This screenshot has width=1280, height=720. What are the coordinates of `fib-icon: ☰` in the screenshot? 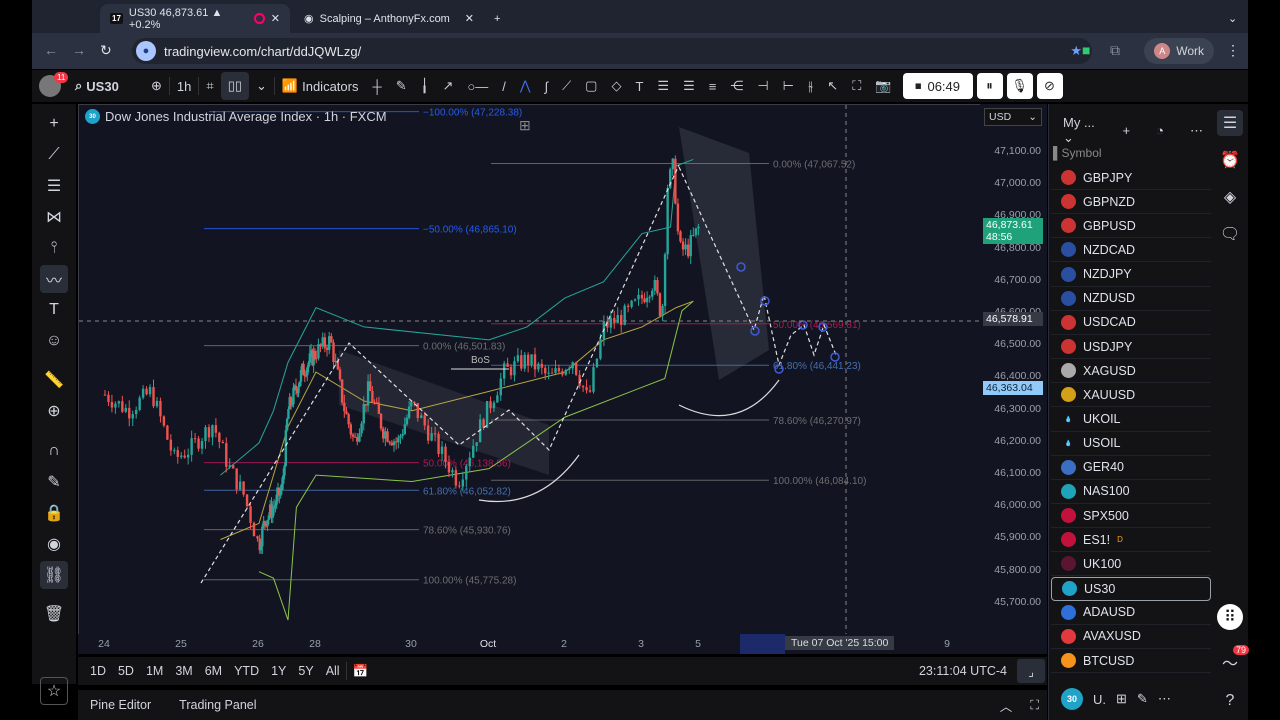 It's located at (663, 86).